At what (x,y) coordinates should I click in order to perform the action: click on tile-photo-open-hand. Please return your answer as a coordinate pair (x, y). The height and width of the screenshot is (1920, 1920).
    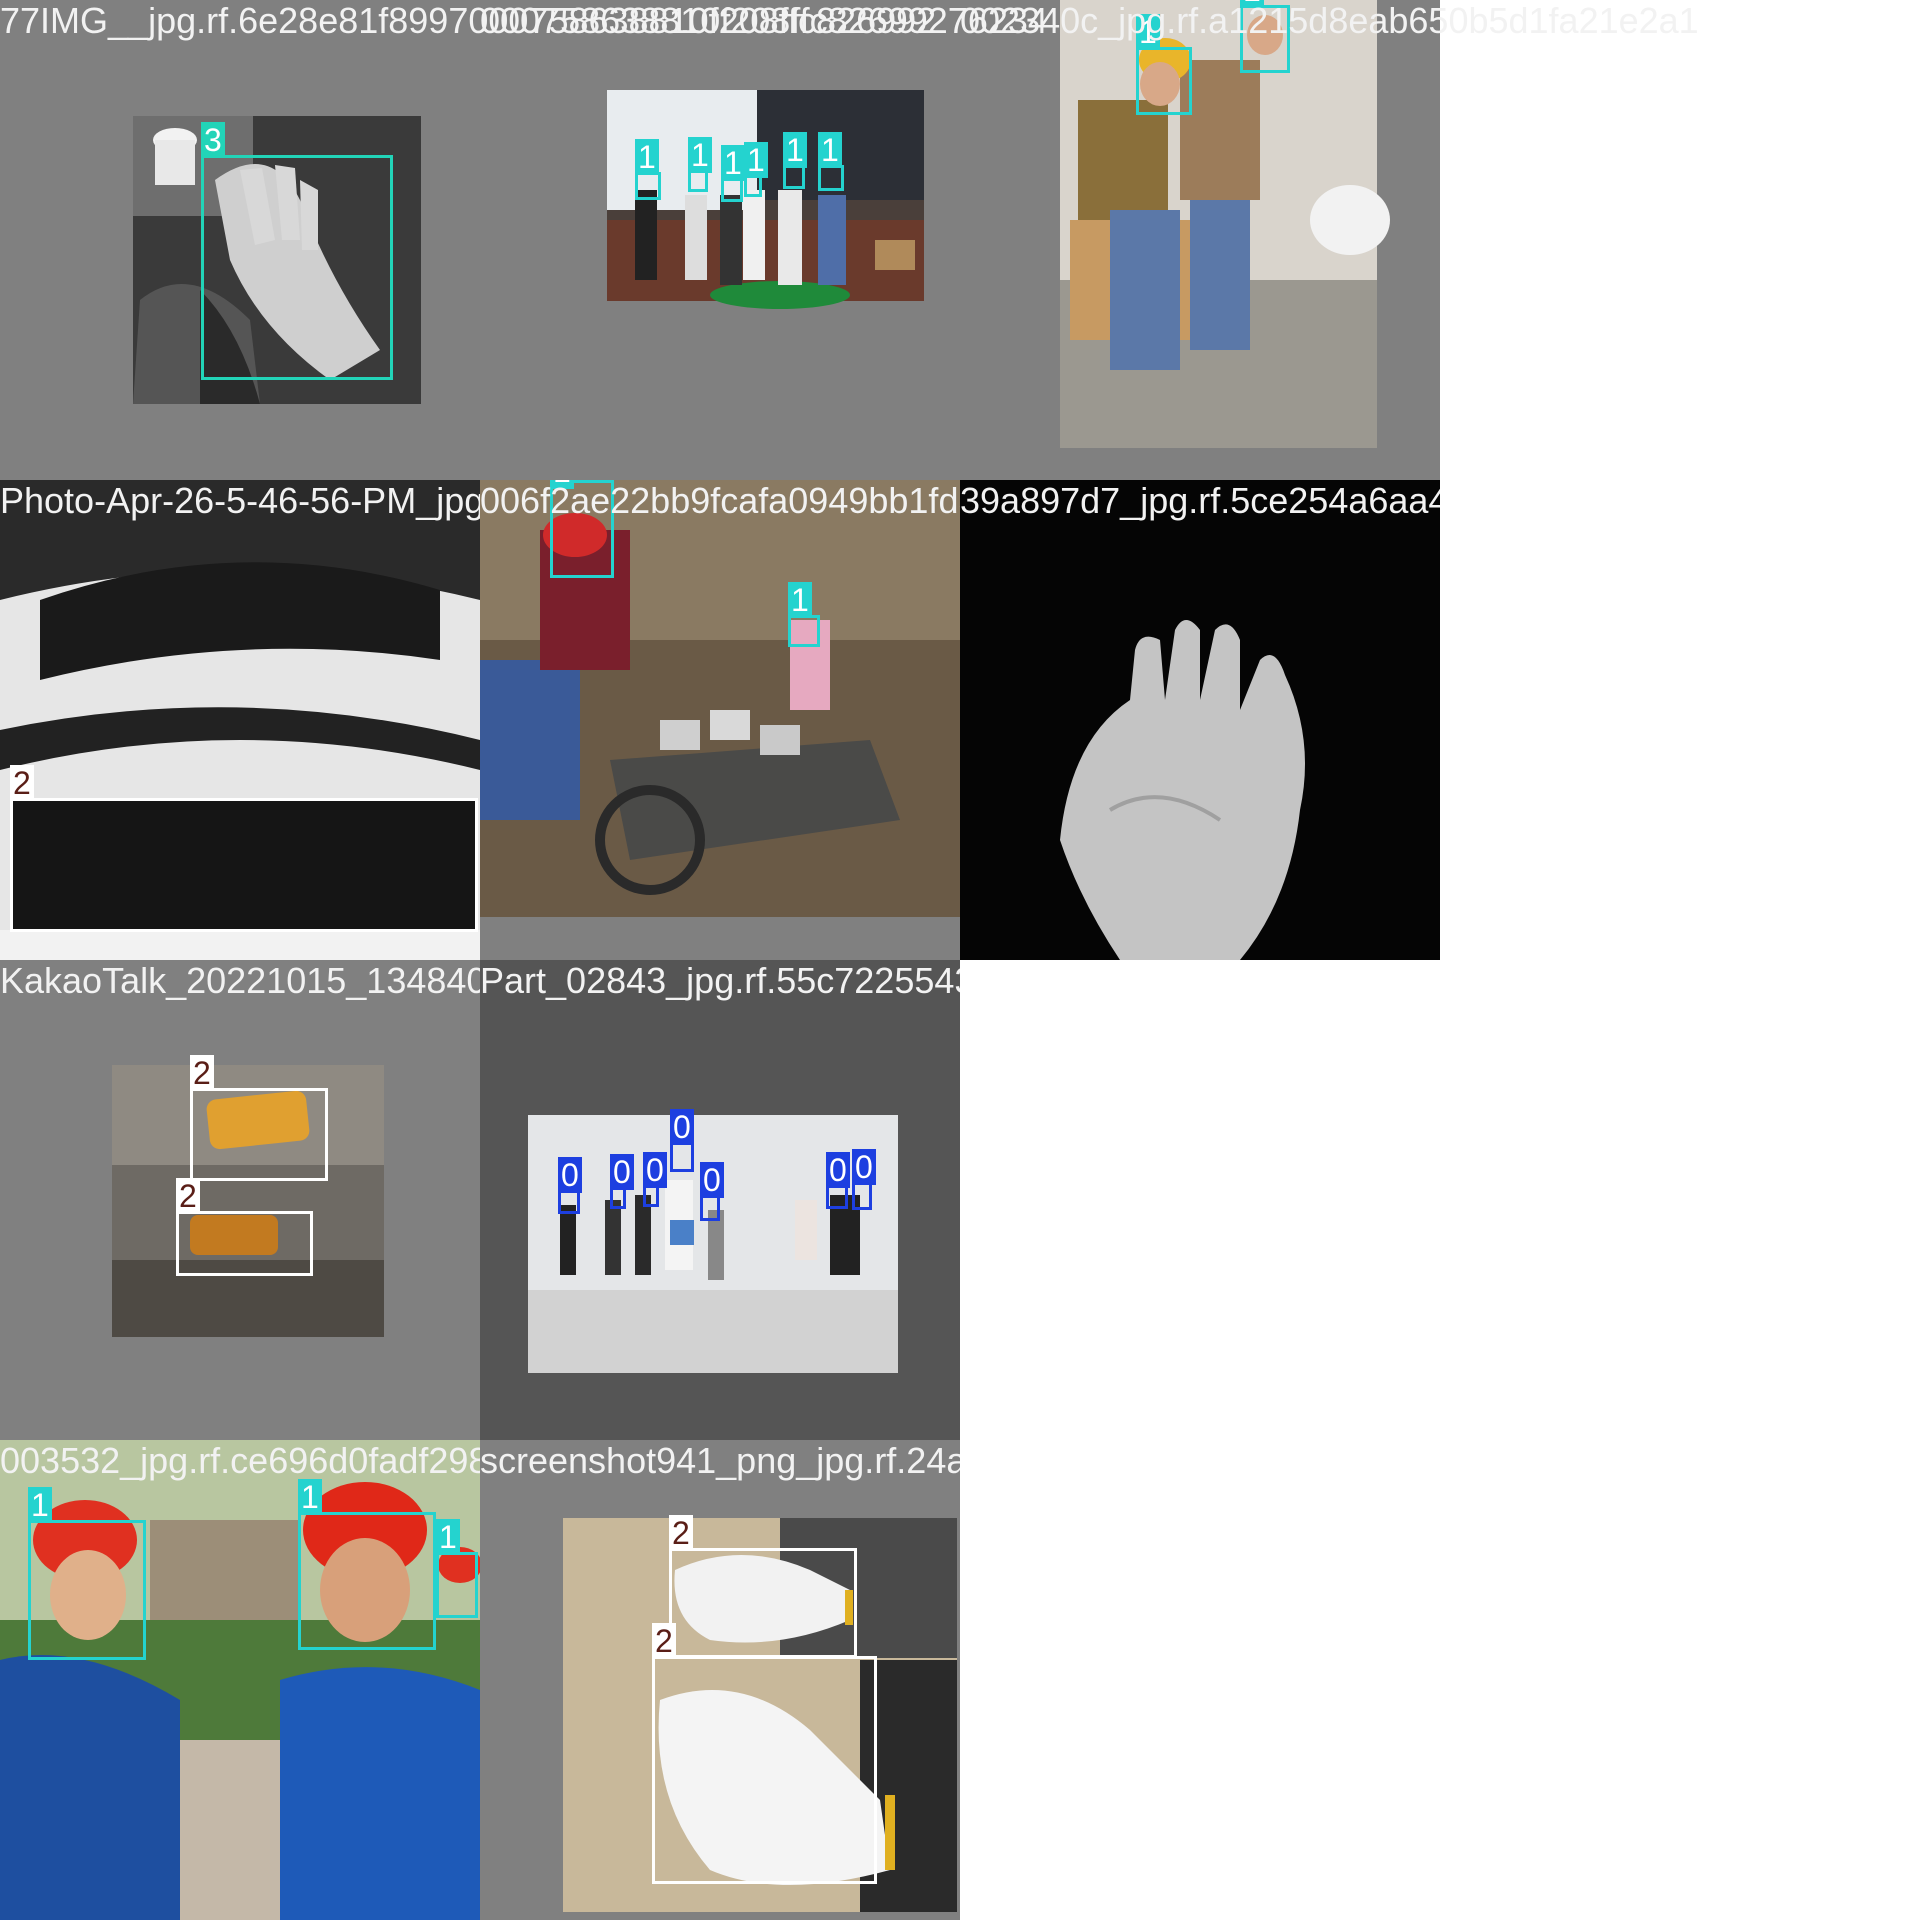
    Looking at the image, I should click on (1200, 720).